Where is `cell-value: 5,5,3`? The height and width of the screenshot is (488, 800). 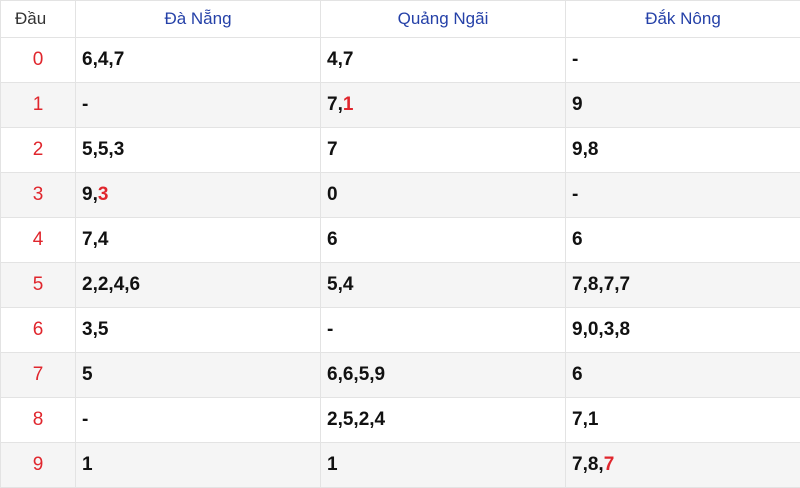
cell-value: 5,5,3 is located at coordinates (103, 149).